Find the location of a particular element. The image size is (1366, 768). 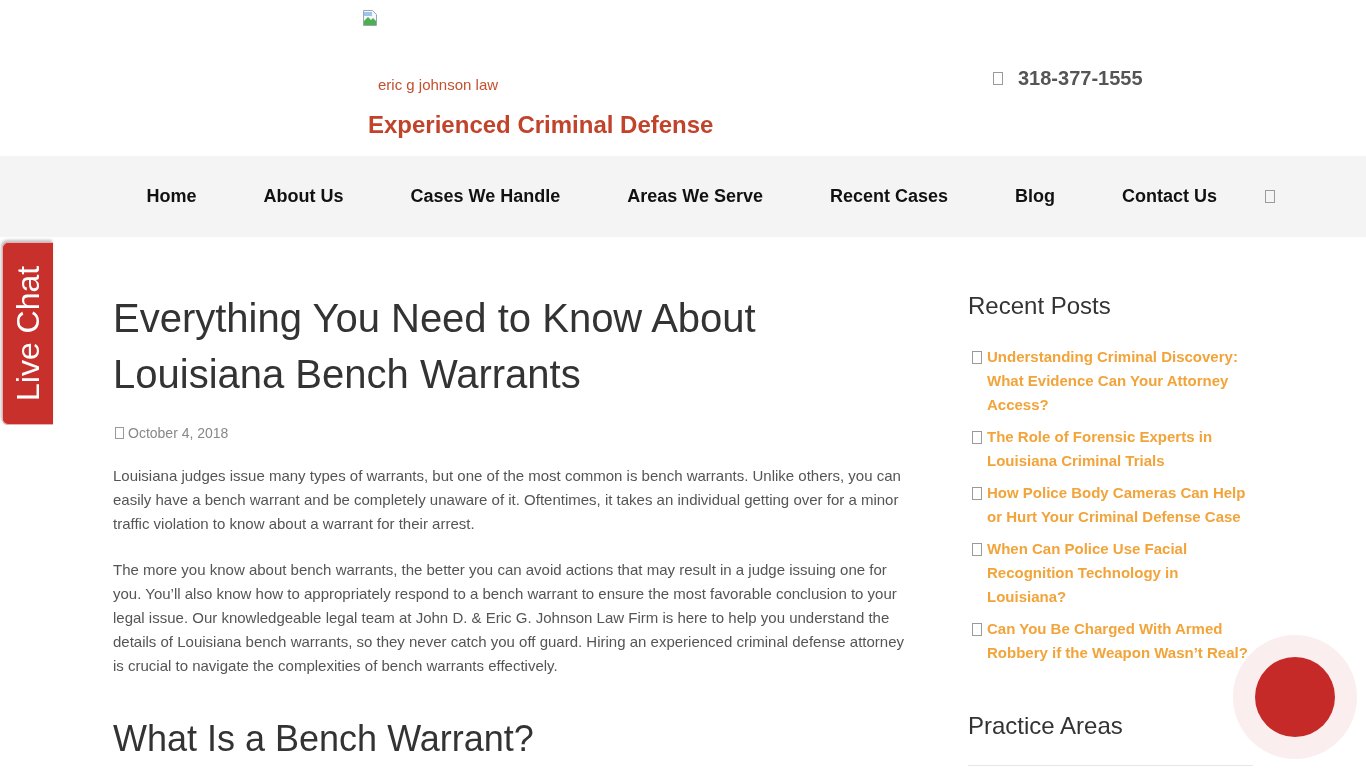

phone-link: 318-377-1555 is located at coordinates (1080, 78).